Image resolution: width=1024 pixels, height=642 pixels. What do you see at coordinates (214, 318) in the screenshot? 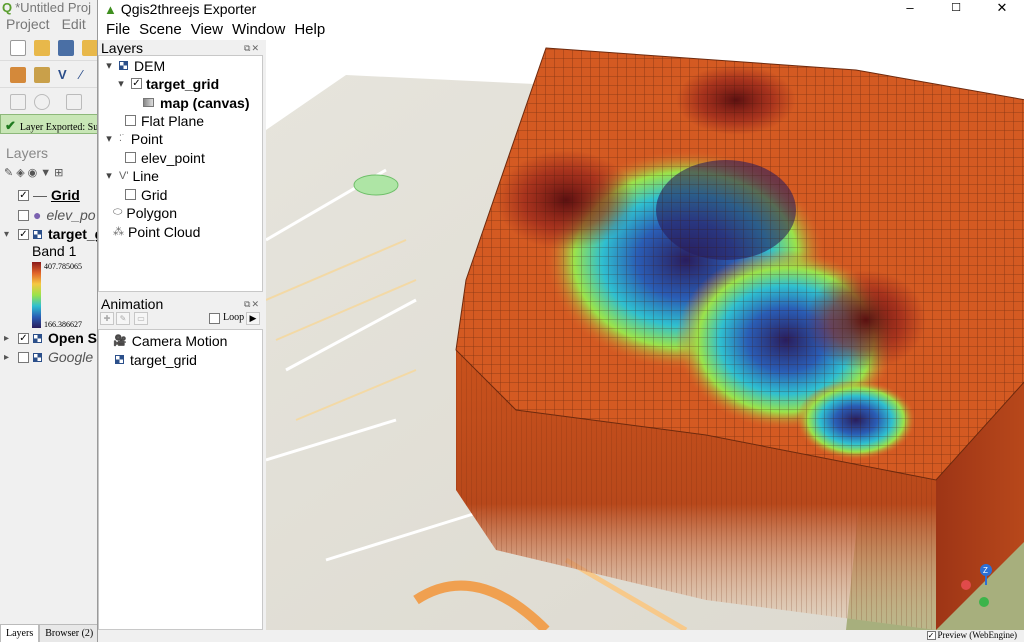
I see `loop-checkbox` at bounding box center [214, 318].